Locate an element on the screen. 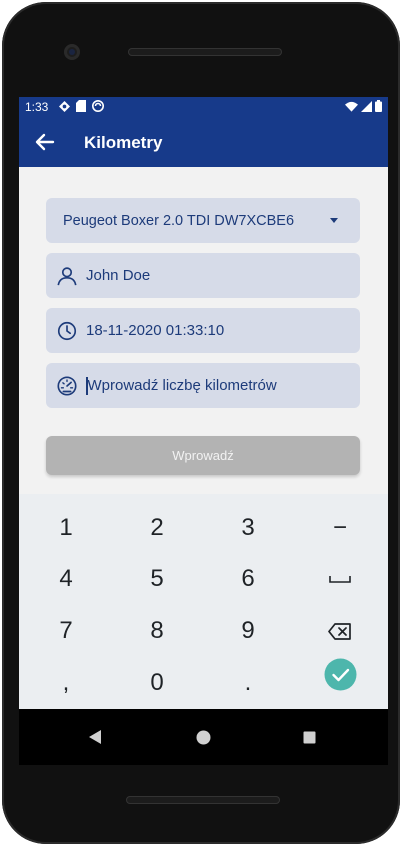 The image size is (402, 846). datetime-field: 18-11-2020 01:33:10 is located at coordinates (203, 330).